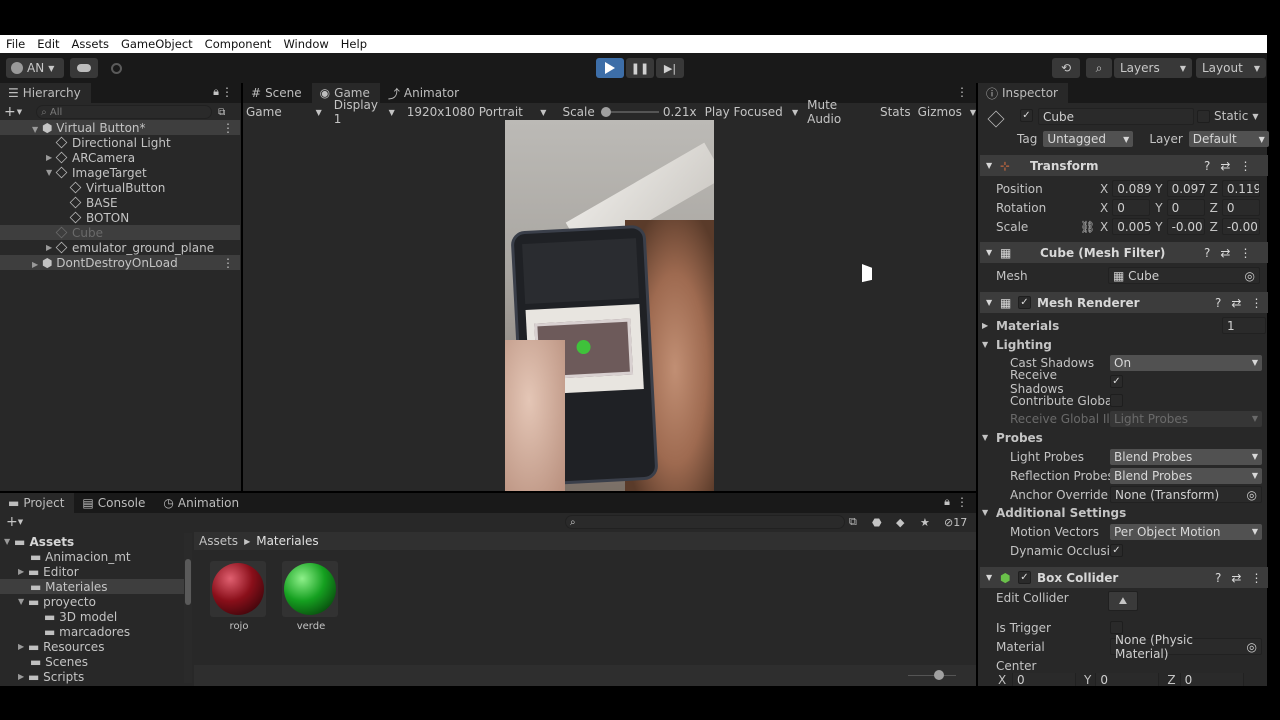 The height and width of the screenshot is (720, 1280). Describe the element at coordinates (1186, 362) in the screenshot. I see `cast-shadows-dropdown: On ▼` at that location.